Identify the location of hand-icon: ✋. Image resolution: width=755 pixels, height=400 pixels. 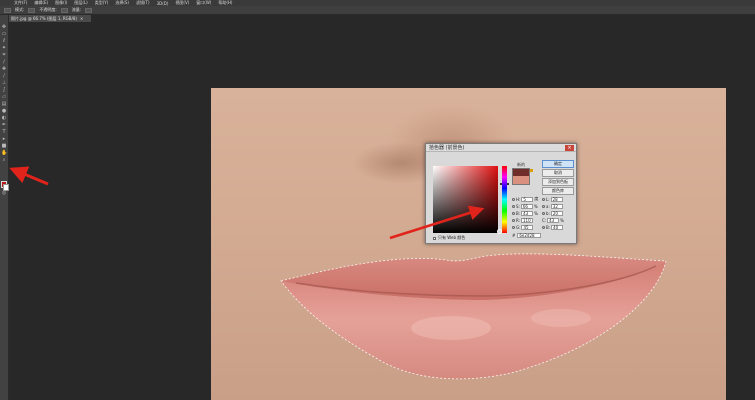
(4, 153).